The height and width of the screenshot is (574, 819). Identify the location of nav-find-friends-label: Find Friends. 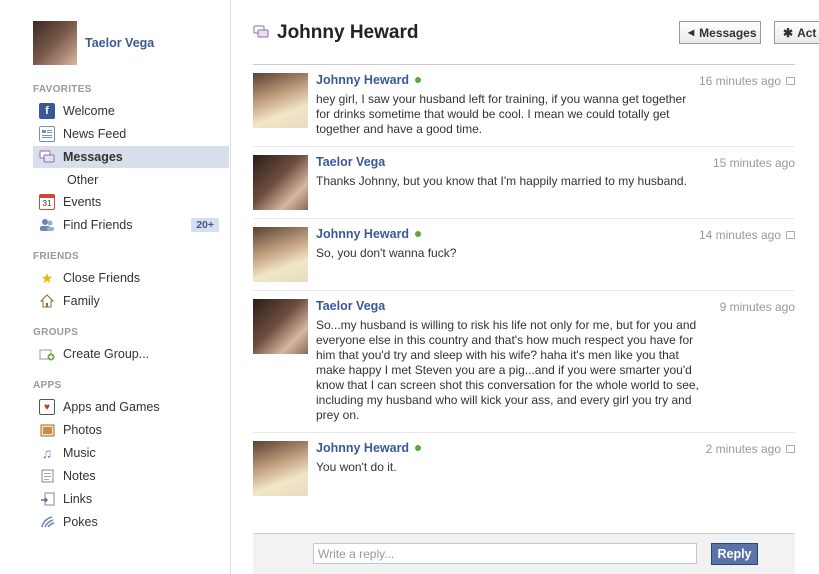
(98, 225).